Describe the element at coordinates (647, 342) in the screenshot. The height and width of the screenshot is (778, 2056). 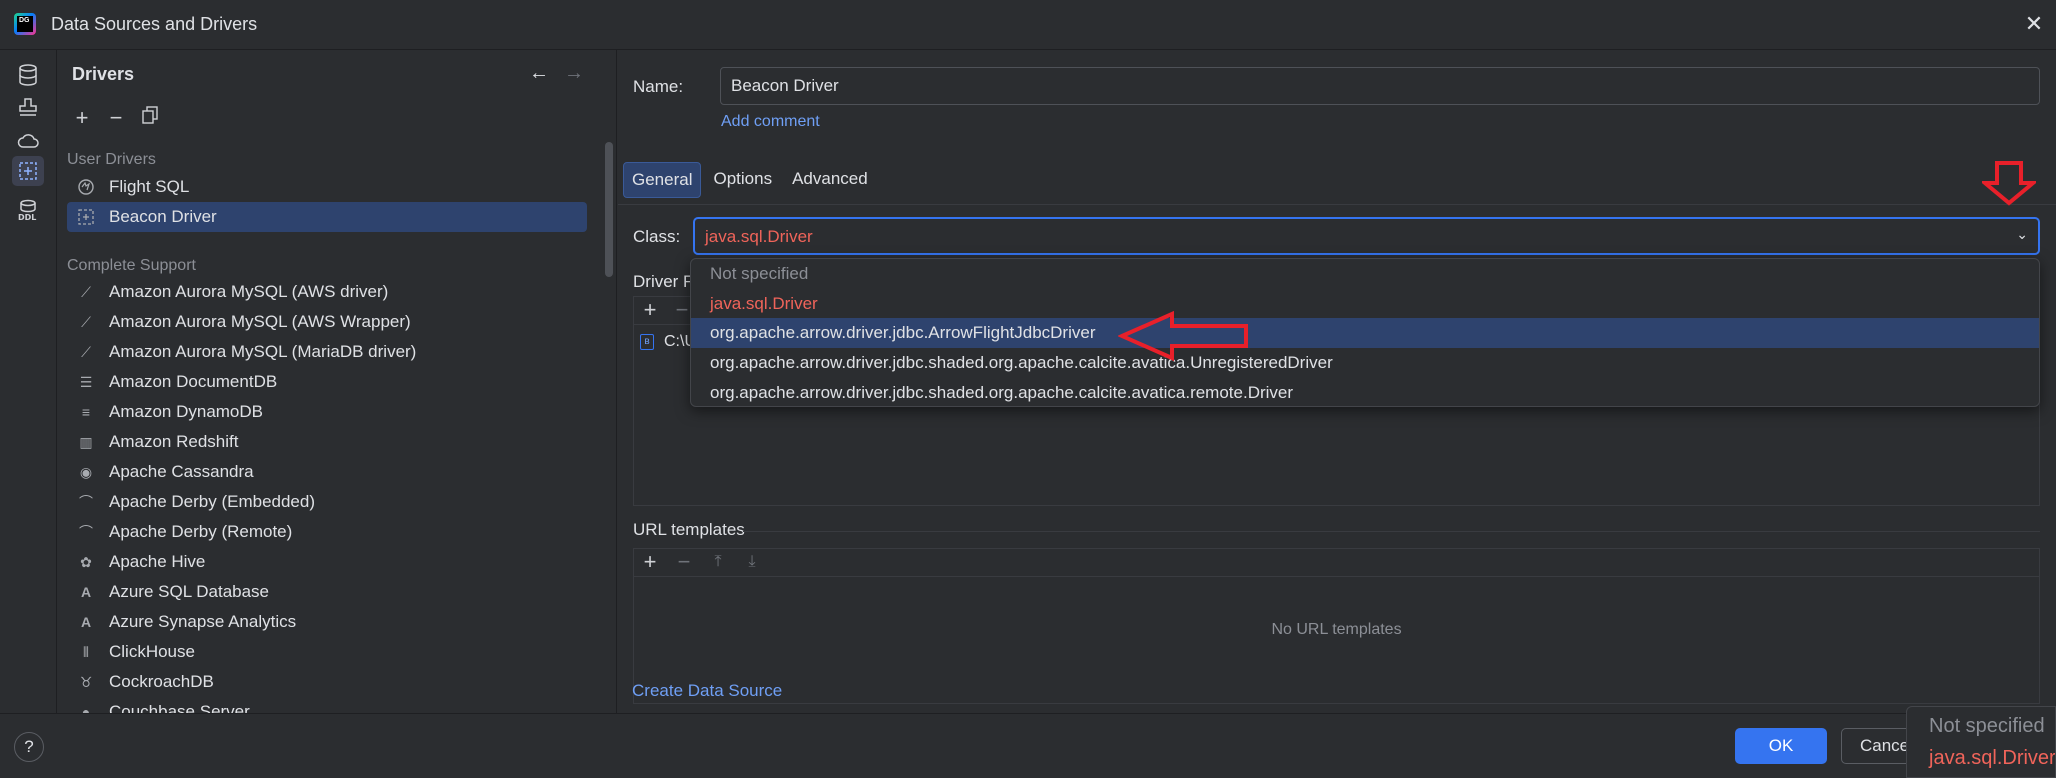
I see `jar-file-icon: ʙ` at that location.